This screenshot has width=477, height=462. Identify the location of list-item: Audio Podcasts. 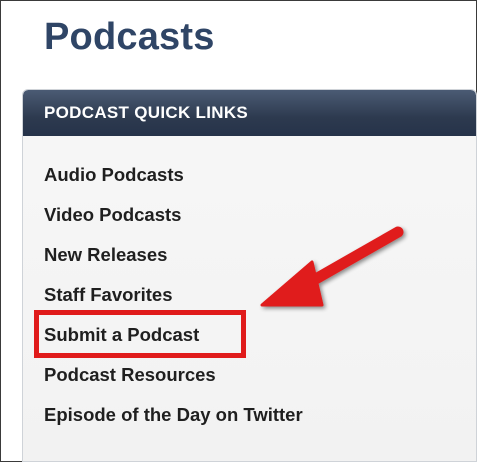
(173, 182).